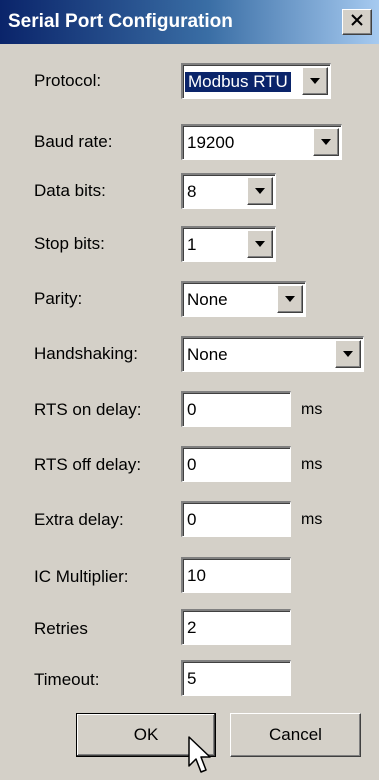  Describe the element at coordinates (228, 244) in the screenshot. I see `stop-bits-dropdown: 1` at that location.